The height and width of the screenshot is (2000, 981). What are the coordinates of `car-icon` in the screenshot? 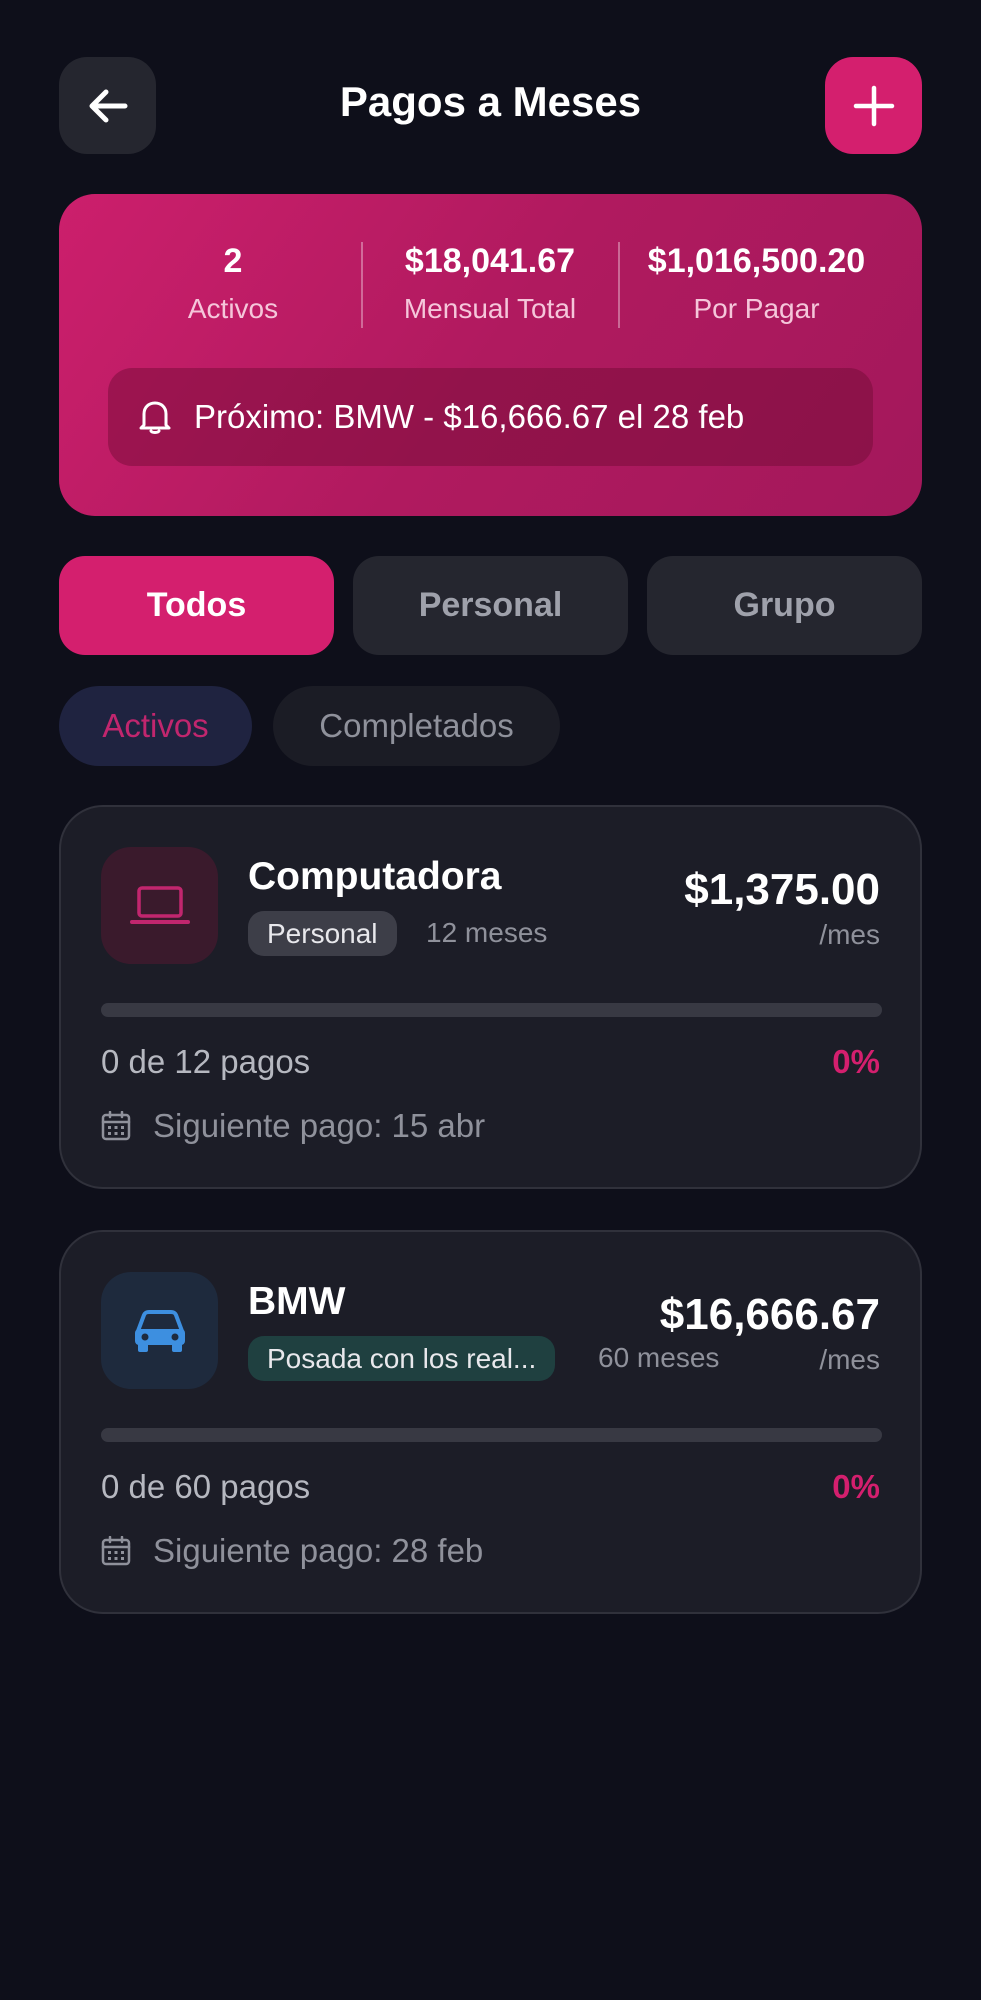 It's located at (159, 1330).